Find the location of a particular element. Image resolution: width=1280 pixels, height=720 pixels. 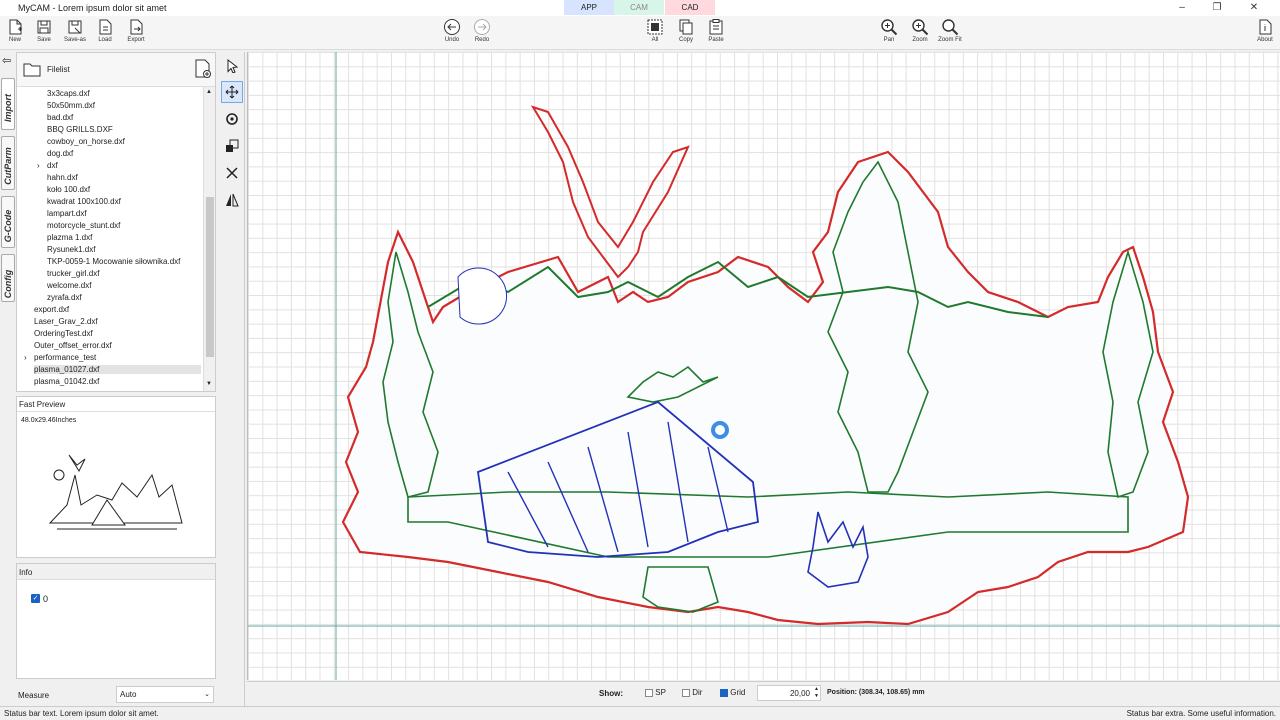

mode-tab-cam: CAM is located at coordinates (639, 7).